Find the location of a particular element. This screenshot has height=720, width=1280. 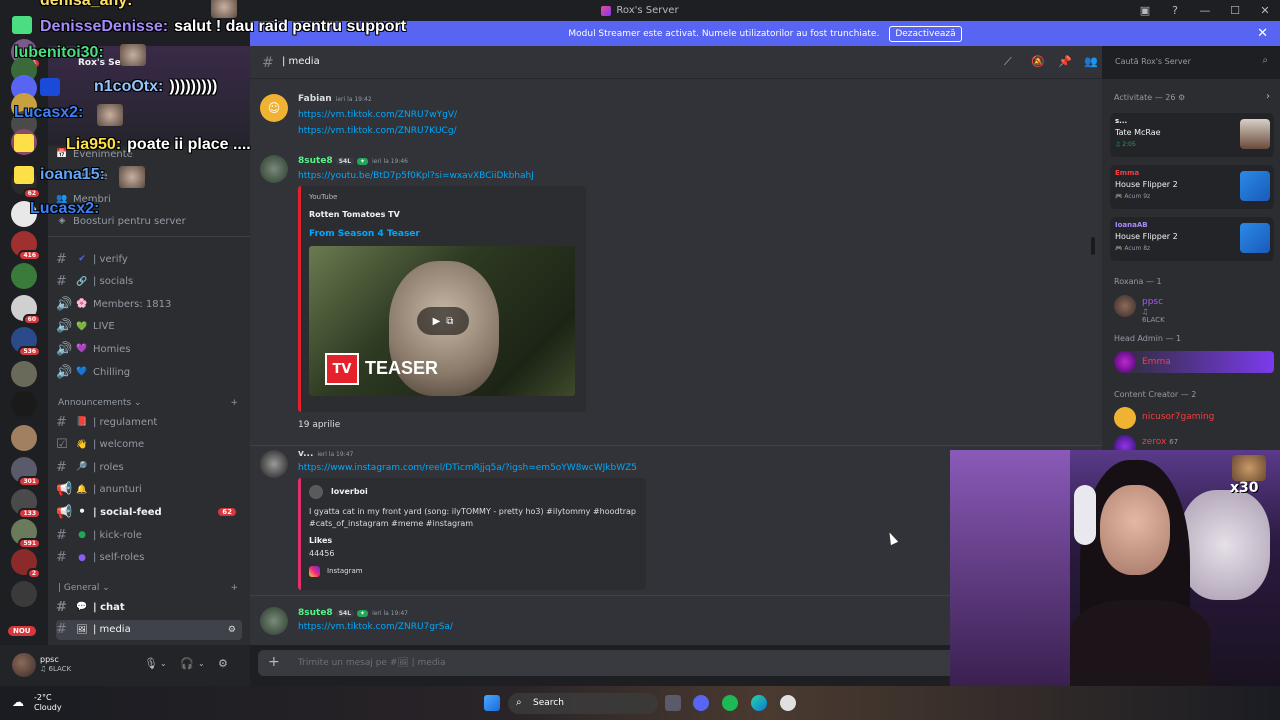

server-icon: 536 is located at coordinates (26, 342).